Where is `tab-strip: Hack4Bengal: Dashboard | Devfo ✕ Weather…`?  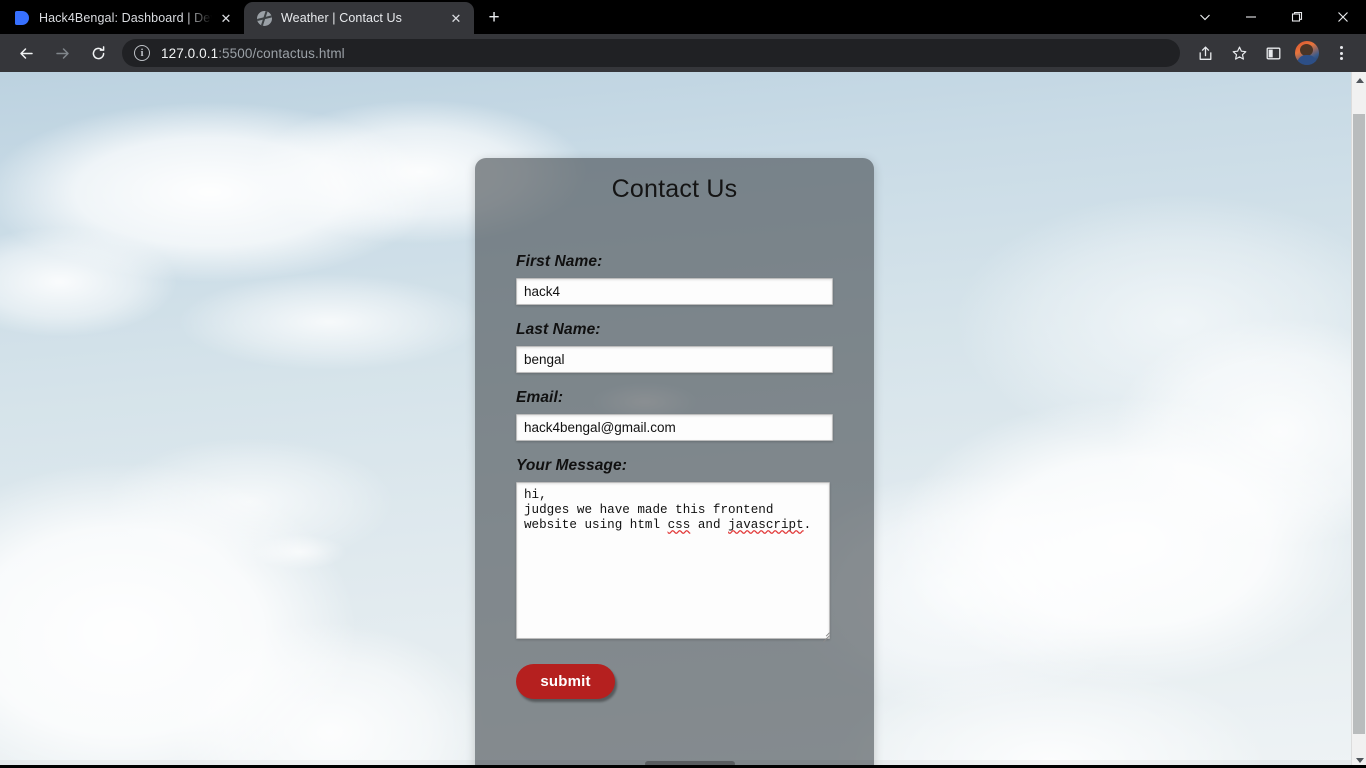
tab-strip: Hack4Bengal: Dashboard | Devfo ✕ Weather… is located at coordinates (683, 17).